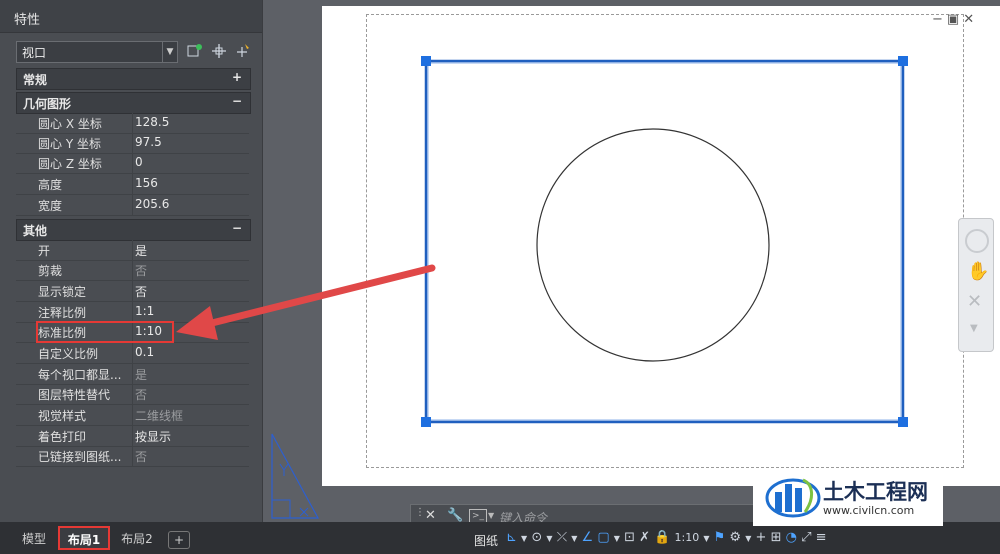  I want to click on steering-wheel-icon, so click(977, 241).